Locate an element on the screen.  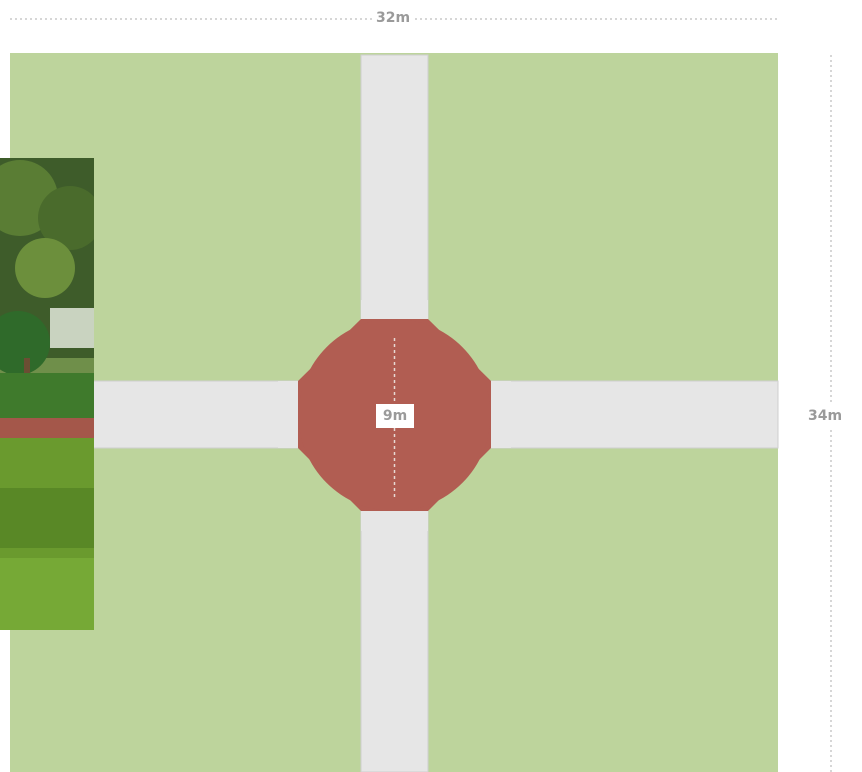
horizontal-path-left-join is located at coordinates (288, 414).